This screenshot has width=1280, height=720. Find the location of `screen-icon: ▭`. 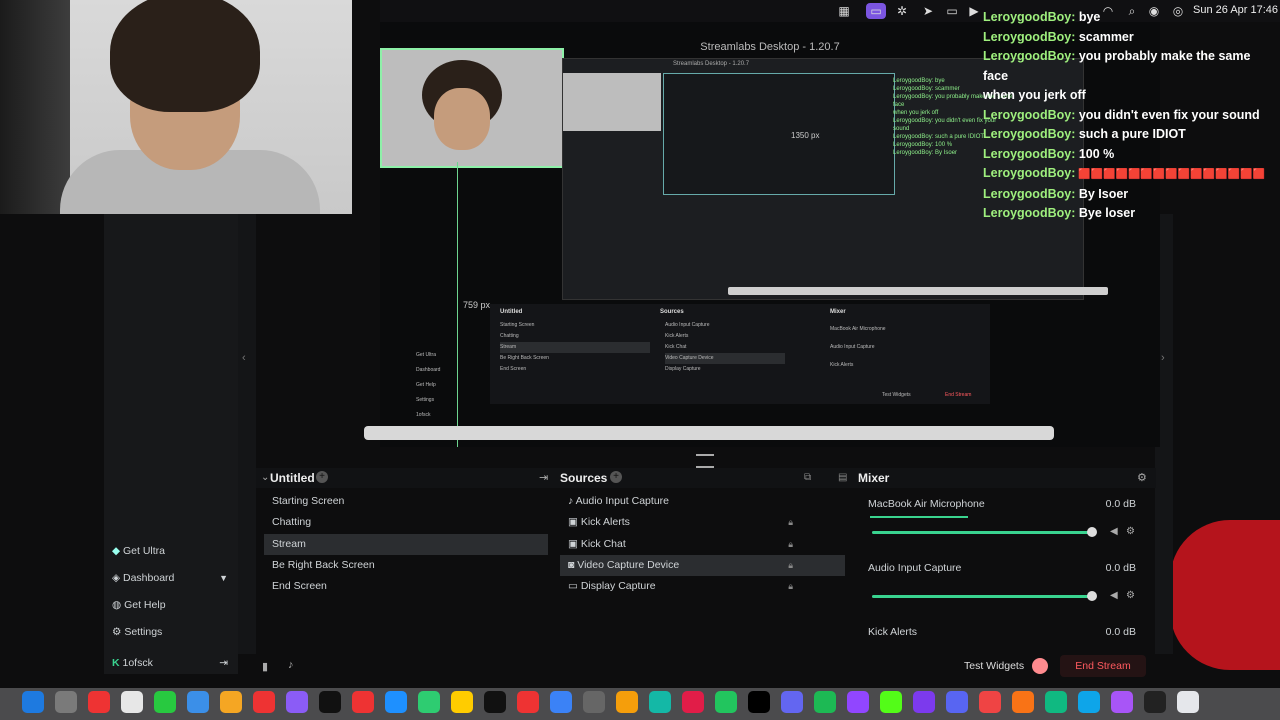

screen-icon: ▭ is located at coordinates (952, 11).